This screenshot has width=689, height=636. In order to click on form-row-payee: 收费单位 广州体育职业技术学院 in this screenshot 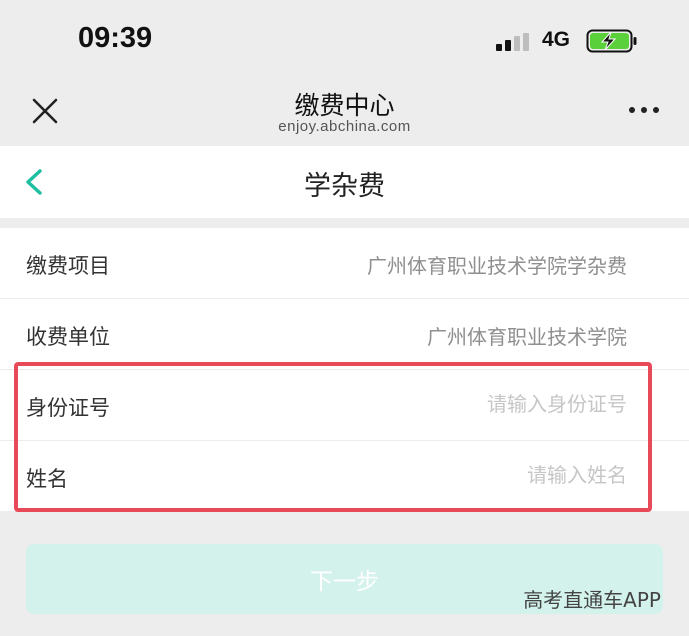, I will do `click(344, 334)`.